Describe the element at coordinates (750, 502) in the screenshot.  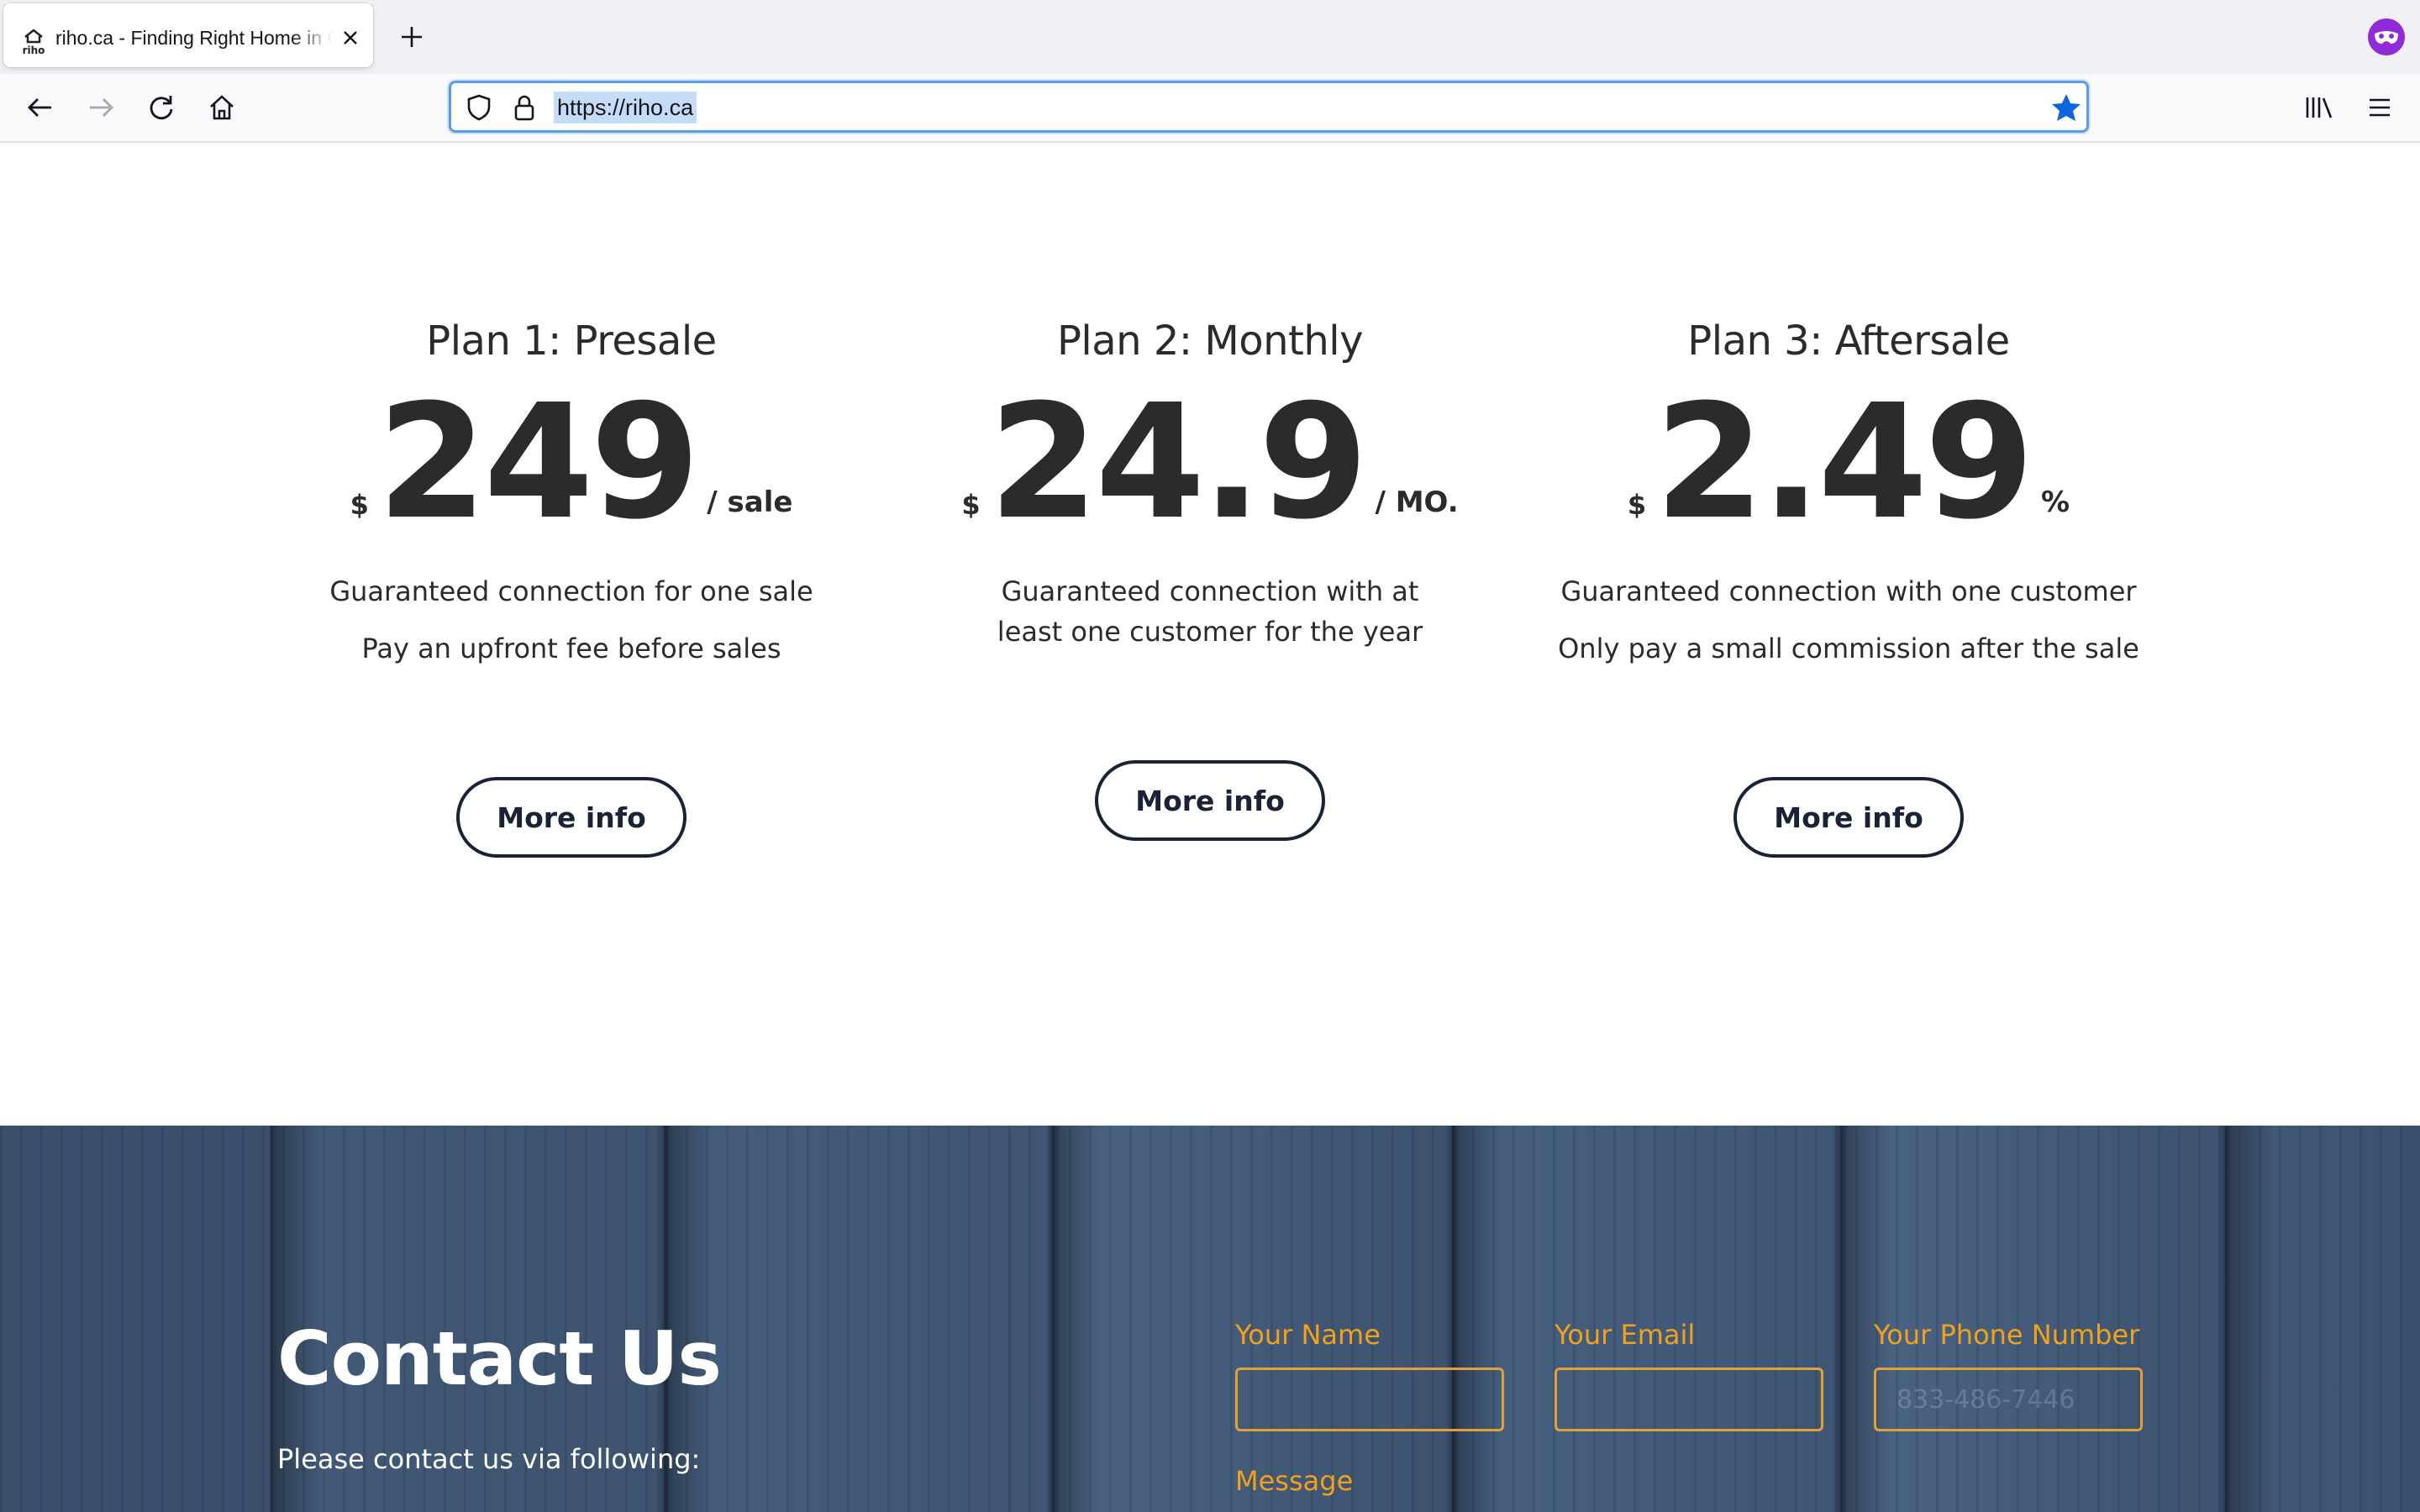
I see `price-unit: / sale` at that location.